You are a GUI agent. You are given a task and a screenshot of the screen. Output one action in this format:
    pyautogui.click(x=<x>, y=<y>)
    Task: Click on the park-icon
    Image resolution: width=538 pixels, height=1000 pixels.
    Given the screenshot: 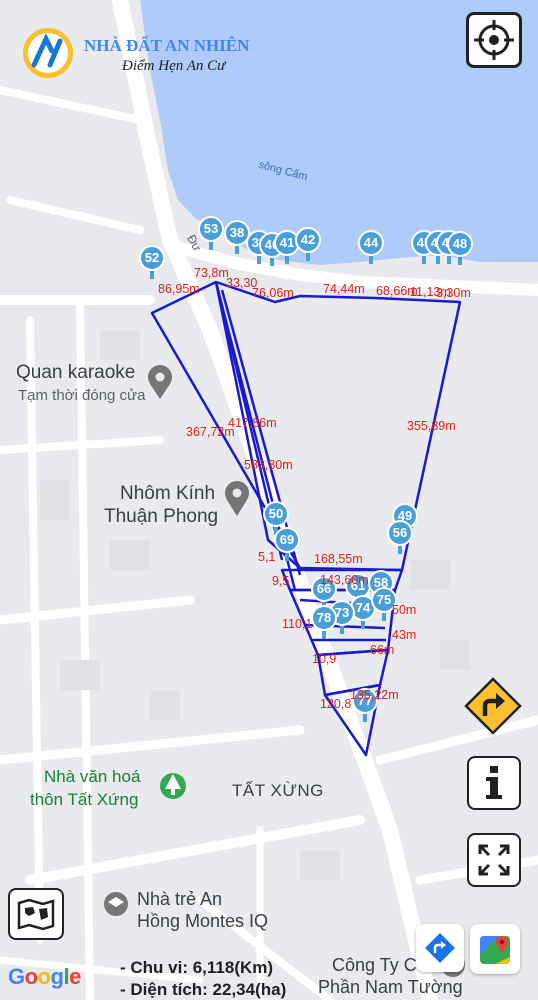 What is the action you would take?
    pyautogui.click(x=173, y=786)
    